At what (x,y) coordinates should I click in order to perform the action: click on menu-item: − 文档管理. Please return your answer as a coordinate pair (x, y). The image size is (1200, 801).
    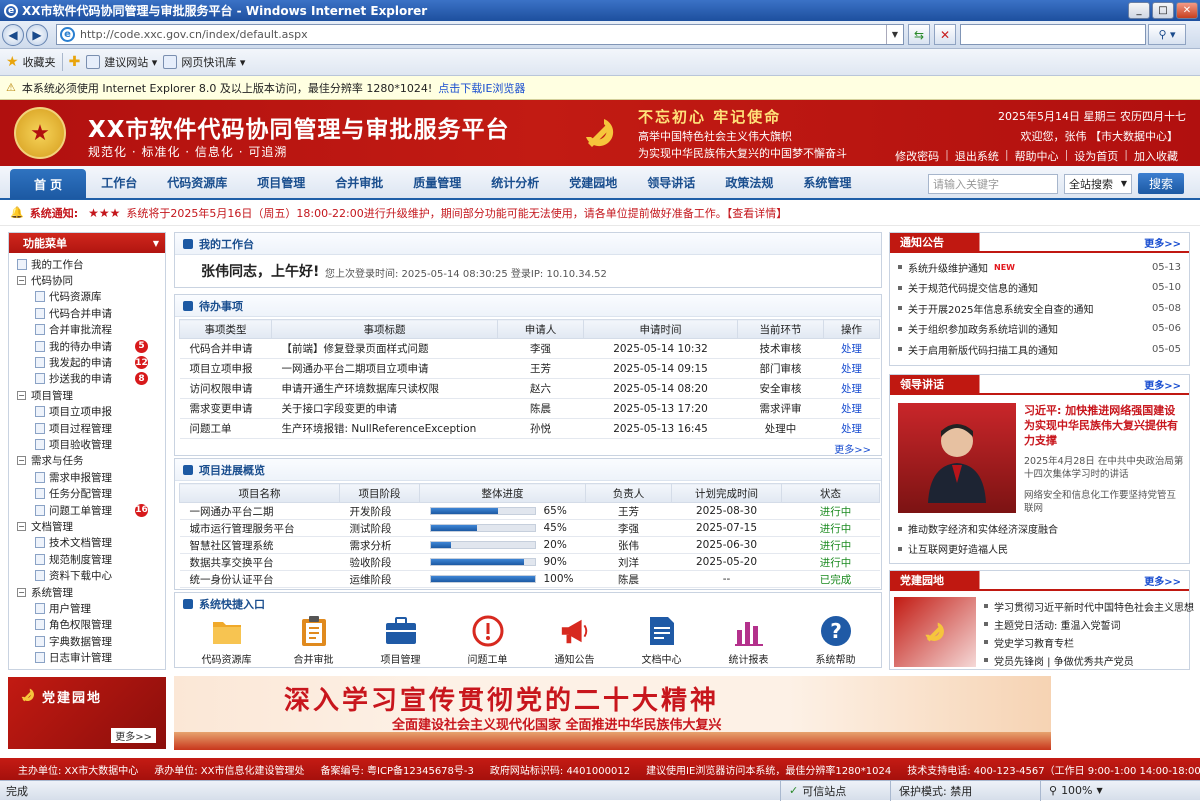
    Looking at the image, I should click on (87, 526).